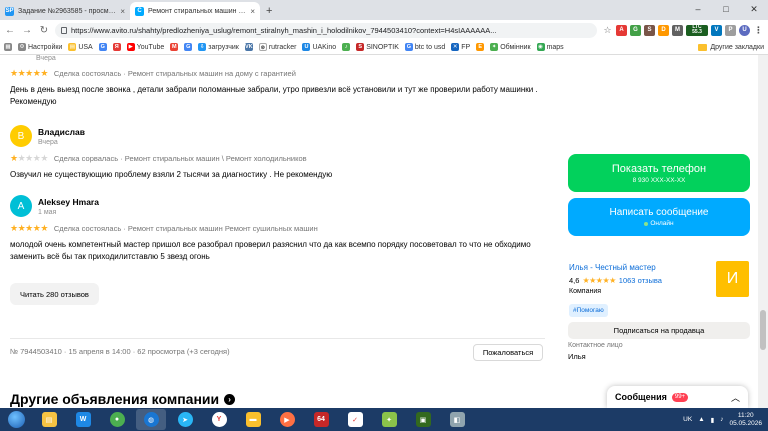 The image size is (768, 431). What do you see at coordinates (8, 47) in the screenshot?
I see `apps-icon: ▦` at bounding box center [8, 47].